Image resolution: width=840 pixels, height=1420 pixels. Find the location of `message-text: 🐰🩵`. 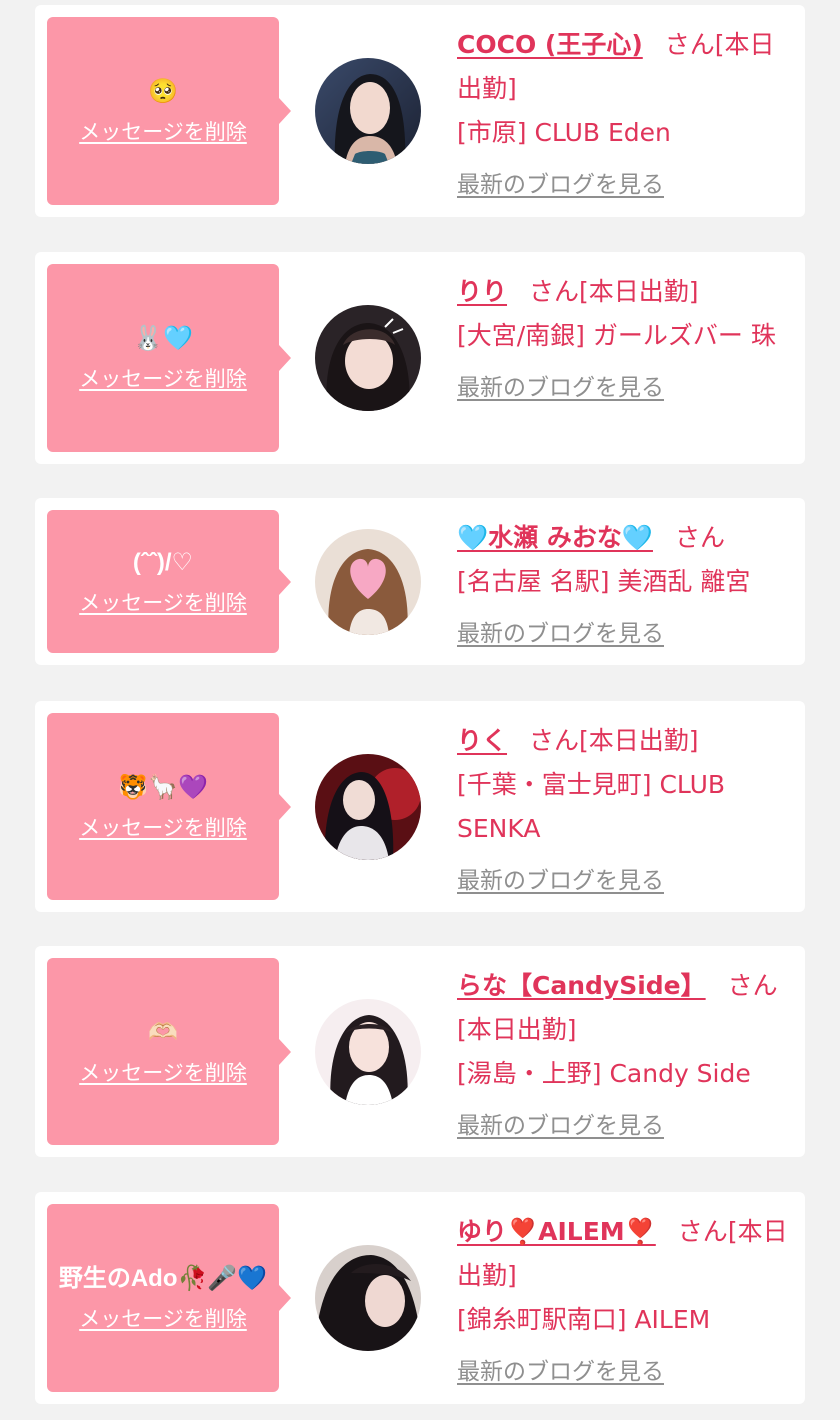

message-text: 🐰🩵 is located at coordinates (163, 338).